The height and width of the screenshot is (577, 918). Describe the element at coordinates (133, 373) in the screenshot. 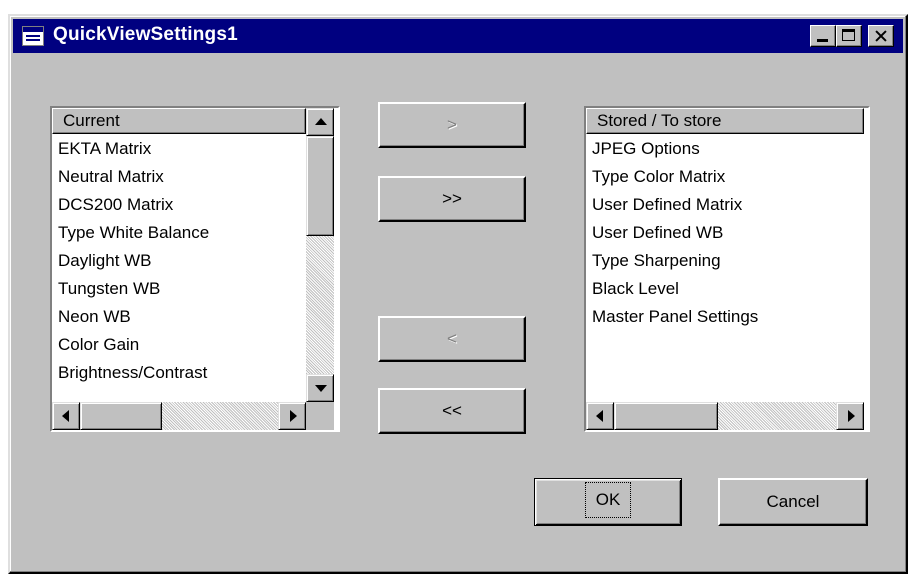

I see `list-item: Brightness/Contrast` at that location.